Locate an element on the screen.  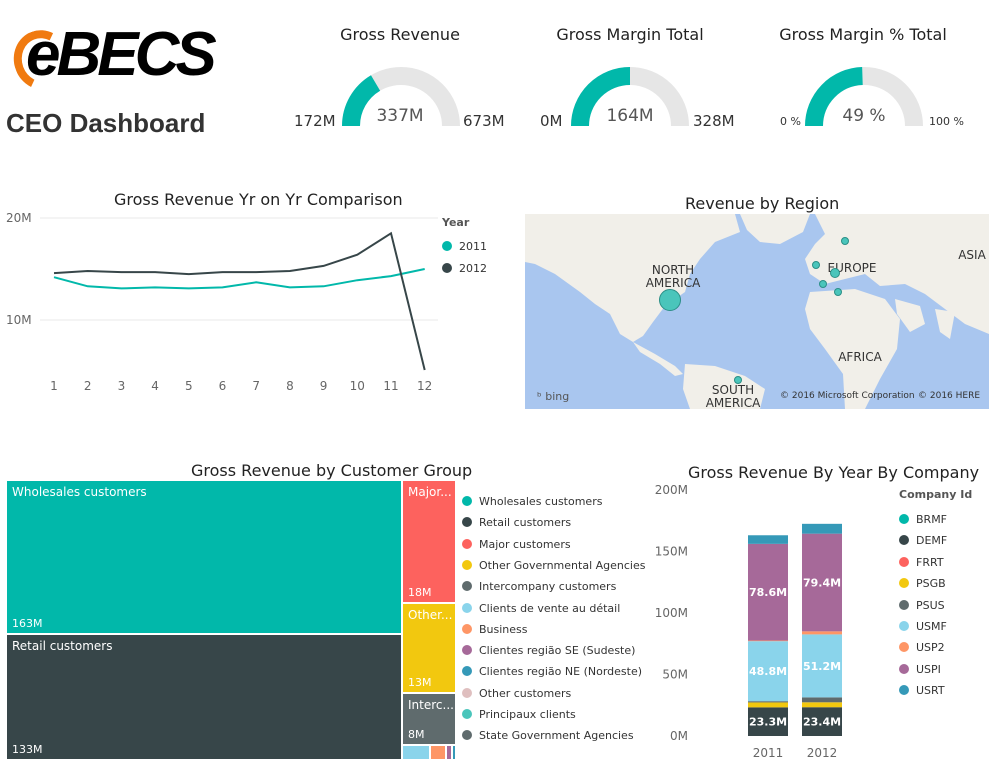
x-tick-label: 10 is located at coordinates (357, 386).